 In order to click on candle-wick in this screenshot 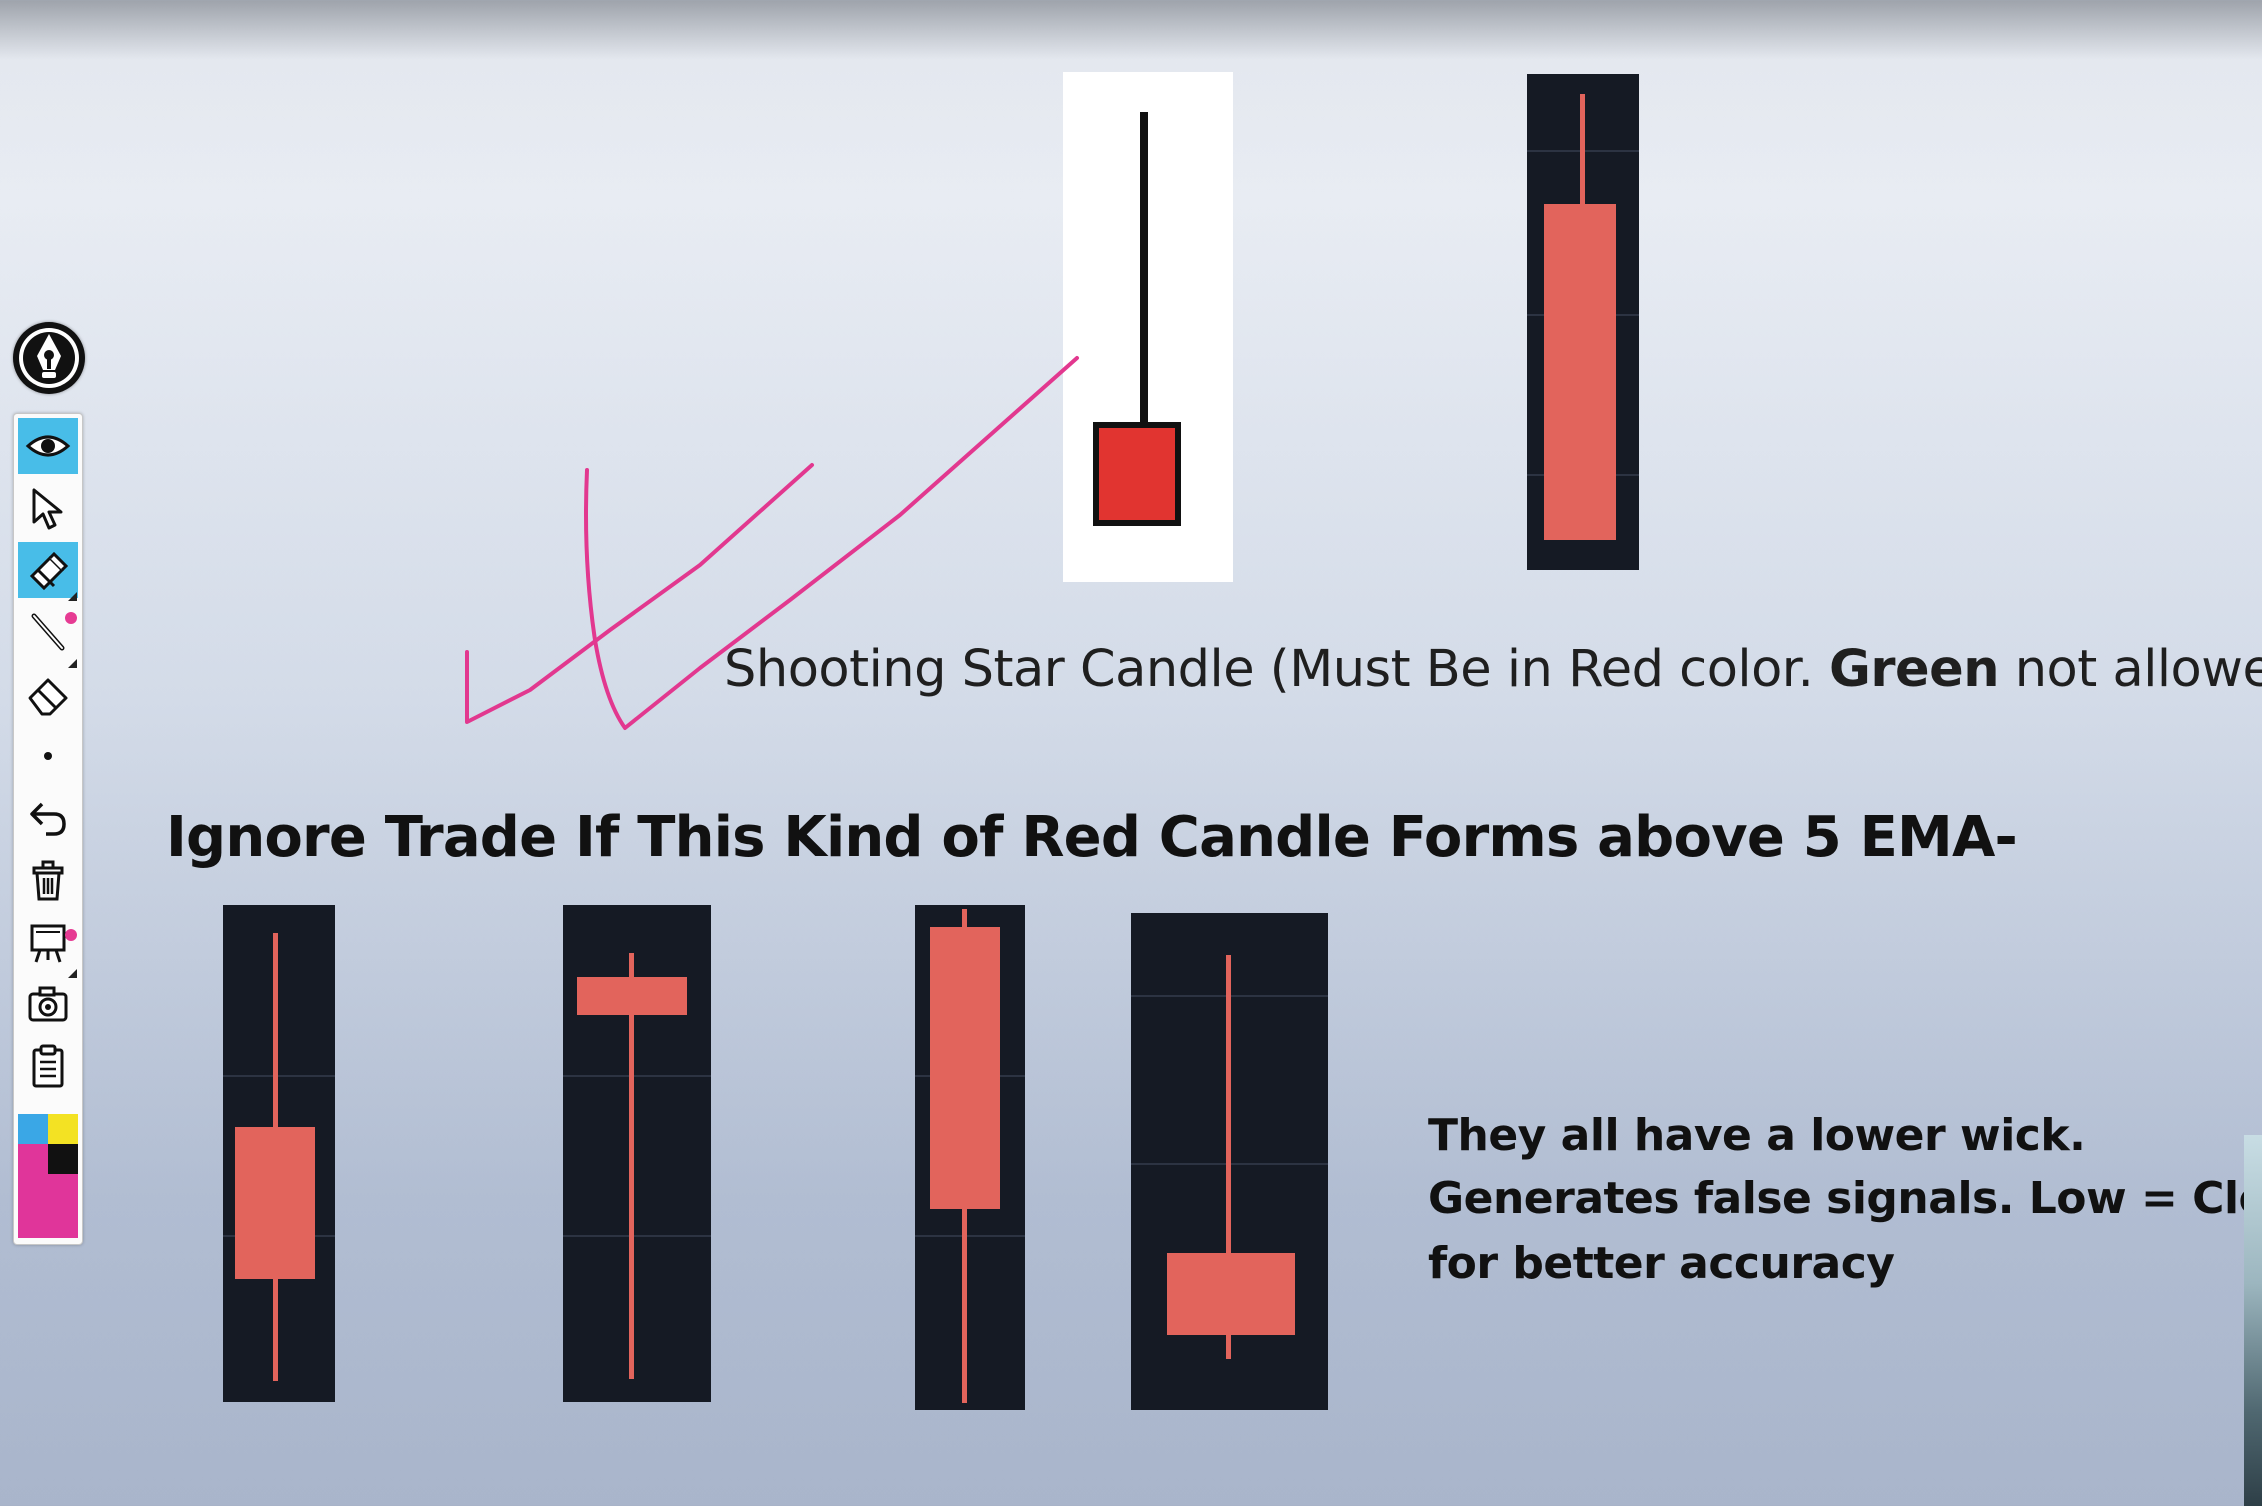, I will do `click(631, 1166)`.